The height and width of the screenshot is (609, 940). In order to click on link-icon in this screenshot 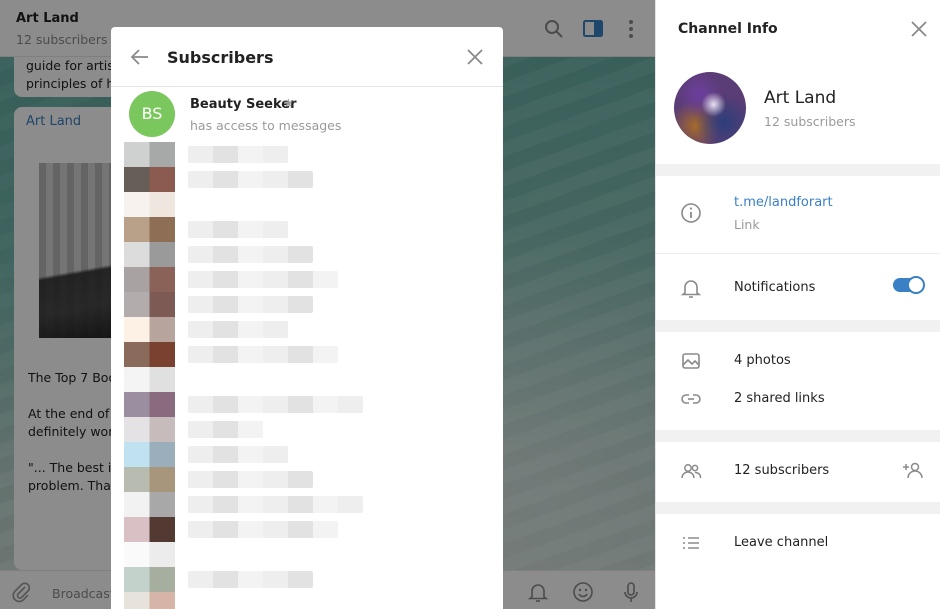, I will do `click(691, 399)`.